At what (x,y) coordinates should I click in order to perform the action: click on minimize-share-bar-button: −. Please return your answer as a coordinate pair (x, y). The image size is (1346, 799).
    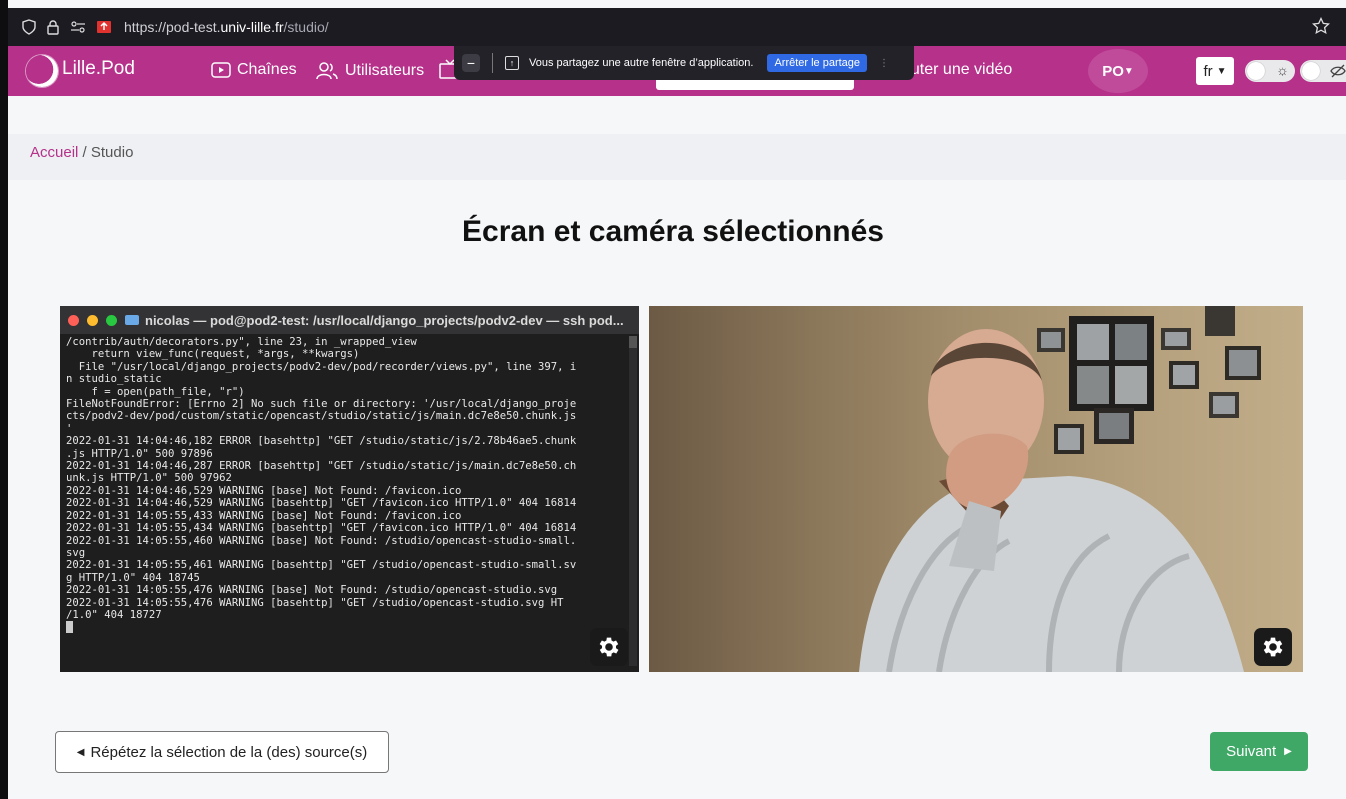
    Looking at the image, I should click on (471, 63).